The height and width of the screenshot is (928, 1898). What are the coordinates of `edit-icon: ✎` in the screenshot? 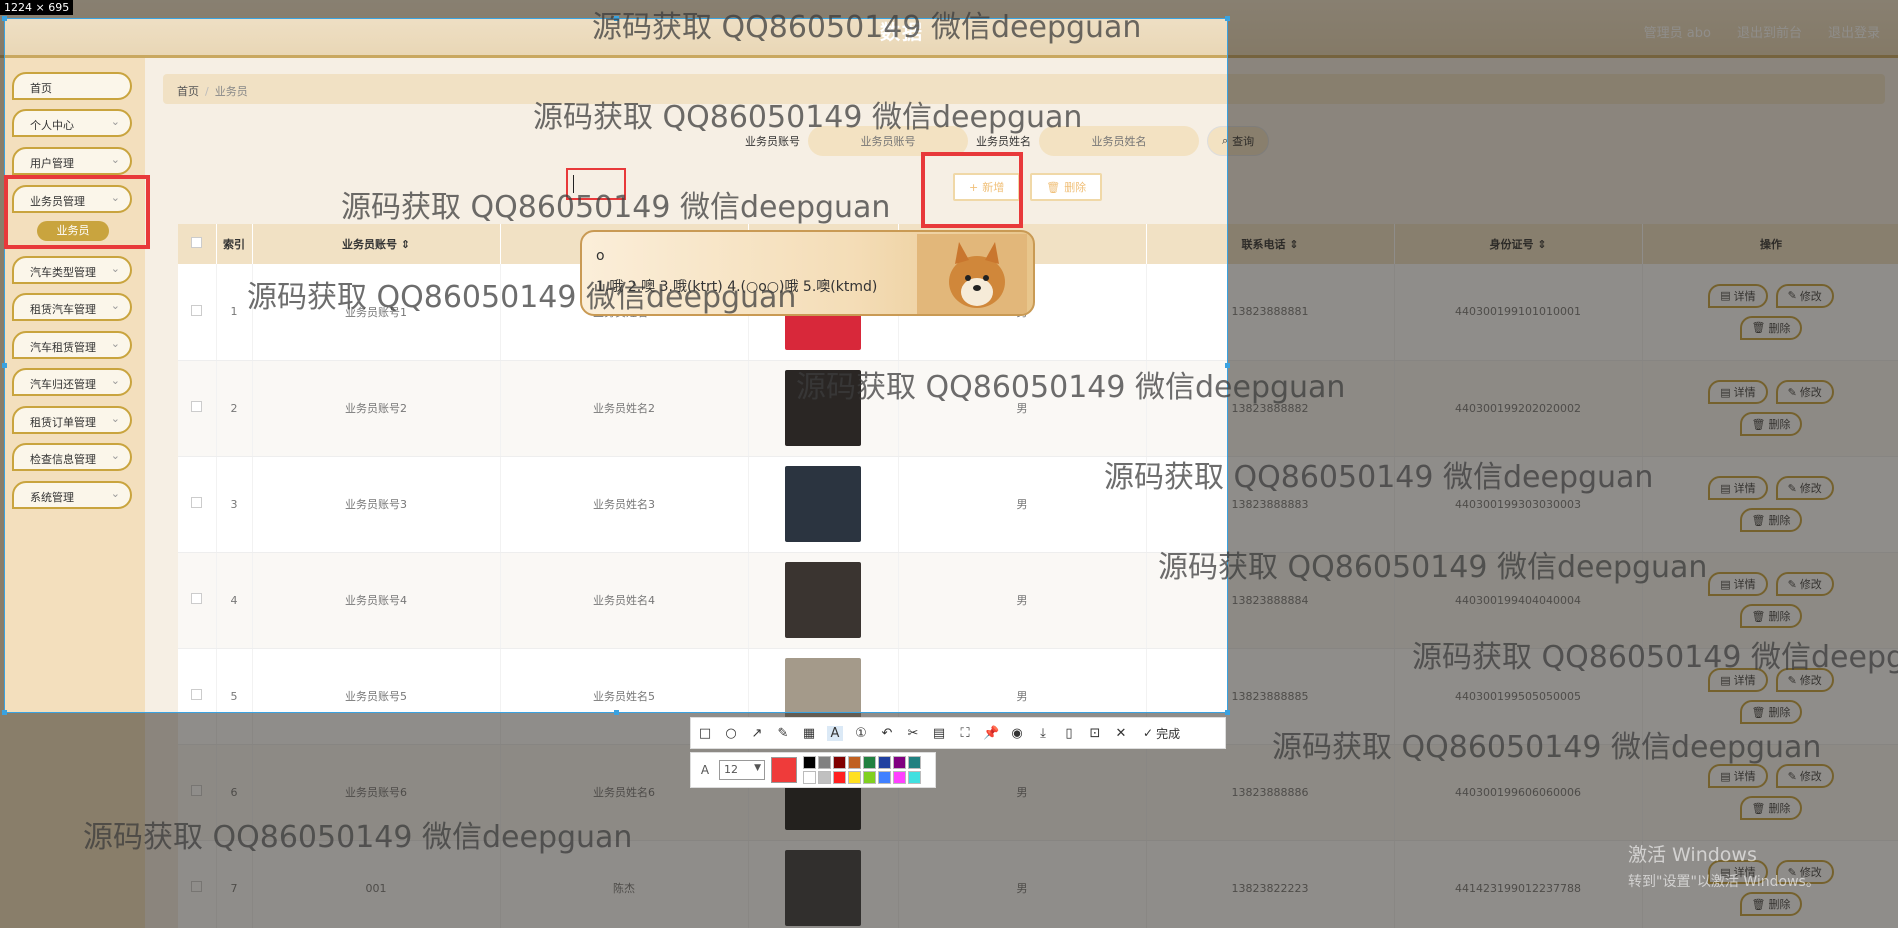 It's located at (1792, 296).